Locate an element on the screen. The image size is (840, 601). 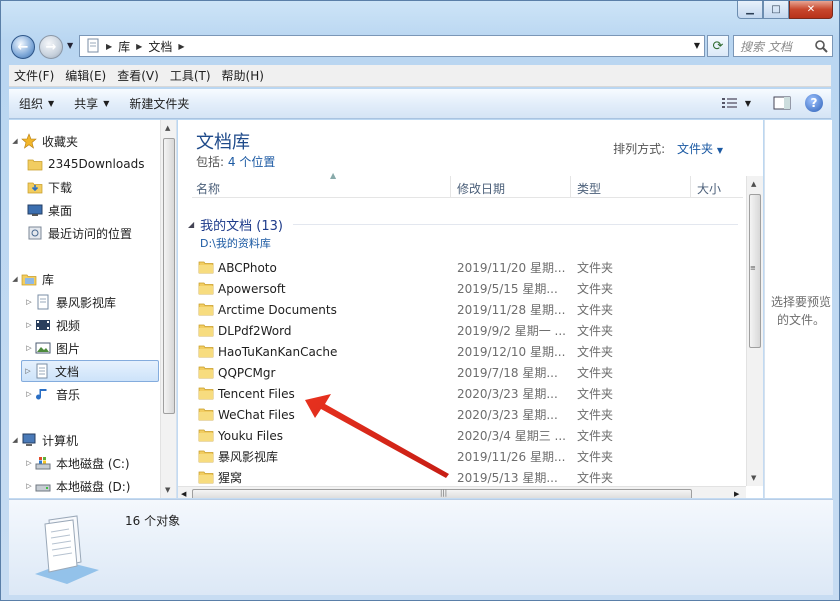
group-header: ◢ 我的文档 (13) is located at coordinates (463, 224).